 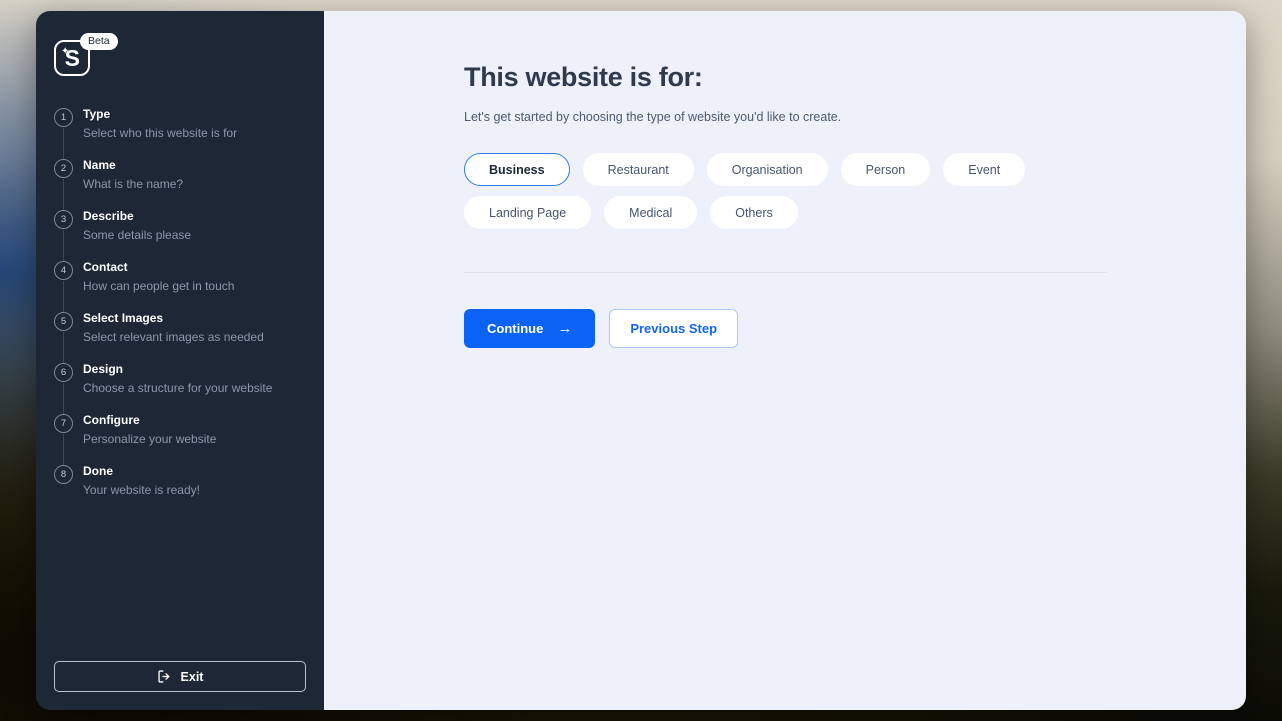 I want to click on step-item-type: 1 Type Select who this website is for, so click(x=189, y=133).